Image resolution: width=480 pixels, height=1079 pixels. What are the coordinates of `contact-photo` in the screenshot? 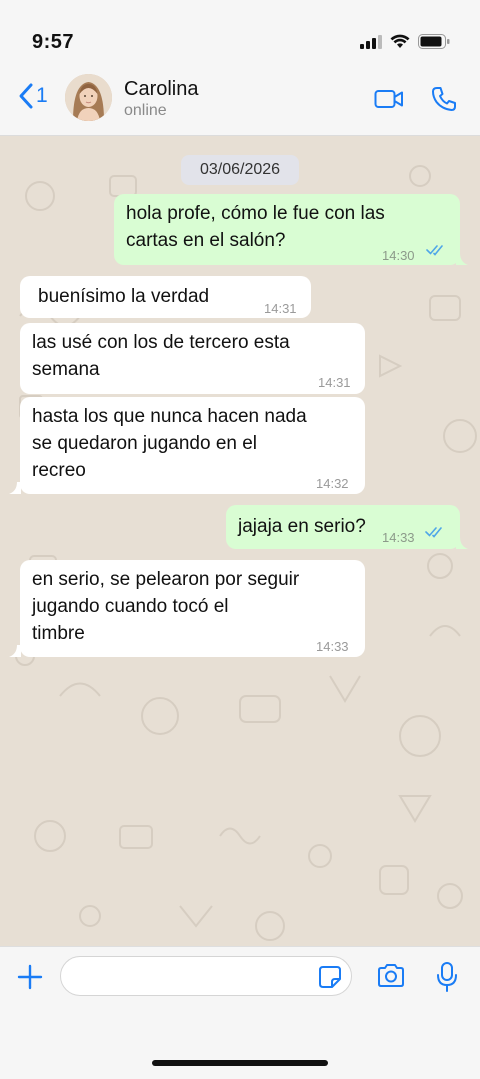 It's located at (88, 97).